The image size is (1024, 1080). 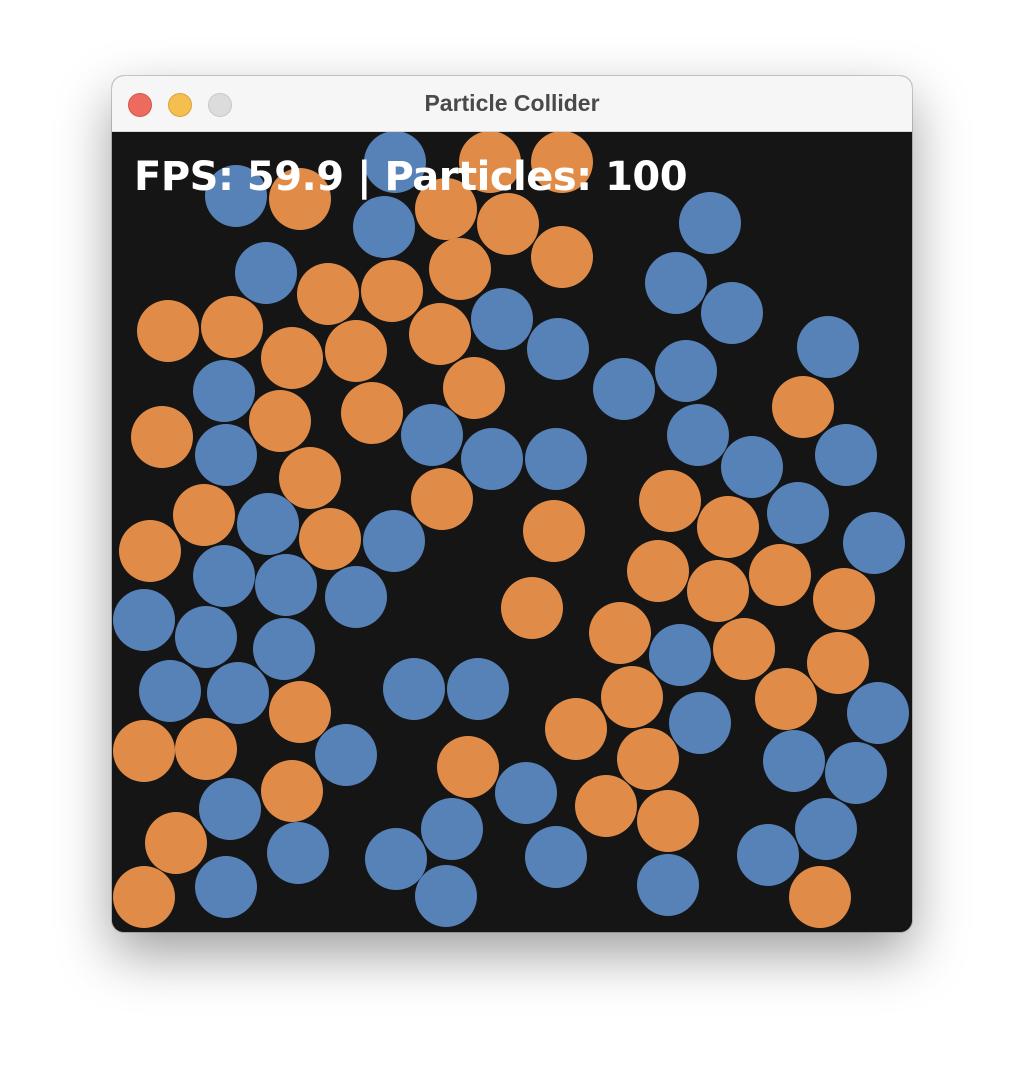 What do you see at coordinates (411, 177) in the screenshot?
I see `fps-counter: FPS: 59.9 | Particles: 100` at bounding box center [411, 177].